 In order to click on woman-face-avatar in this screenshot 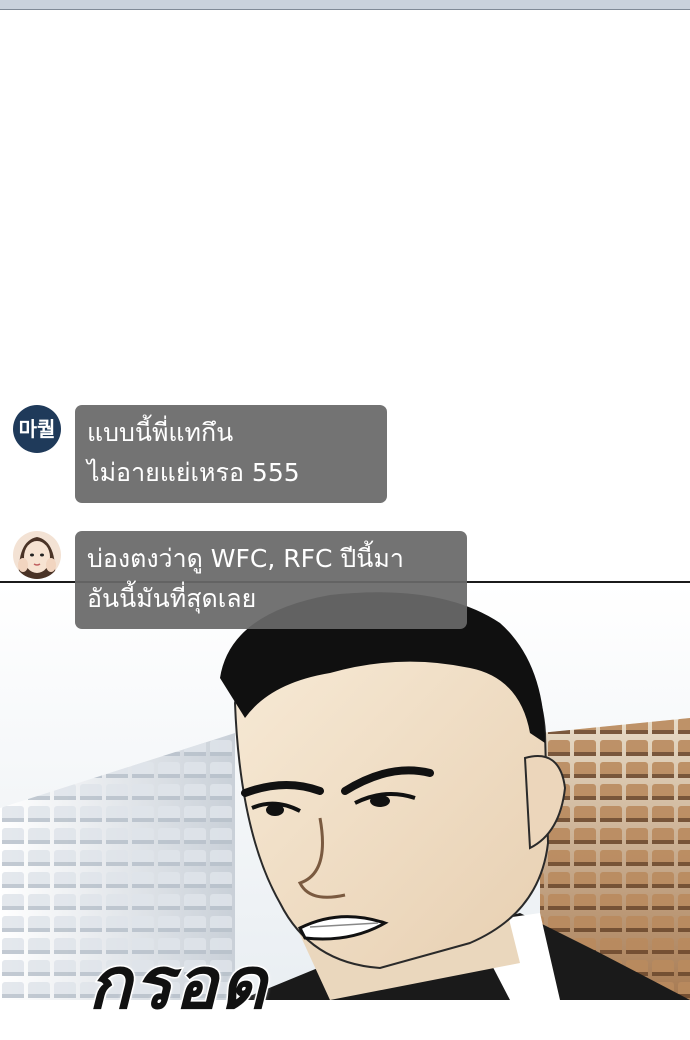, I will do `click(37, 555)`.